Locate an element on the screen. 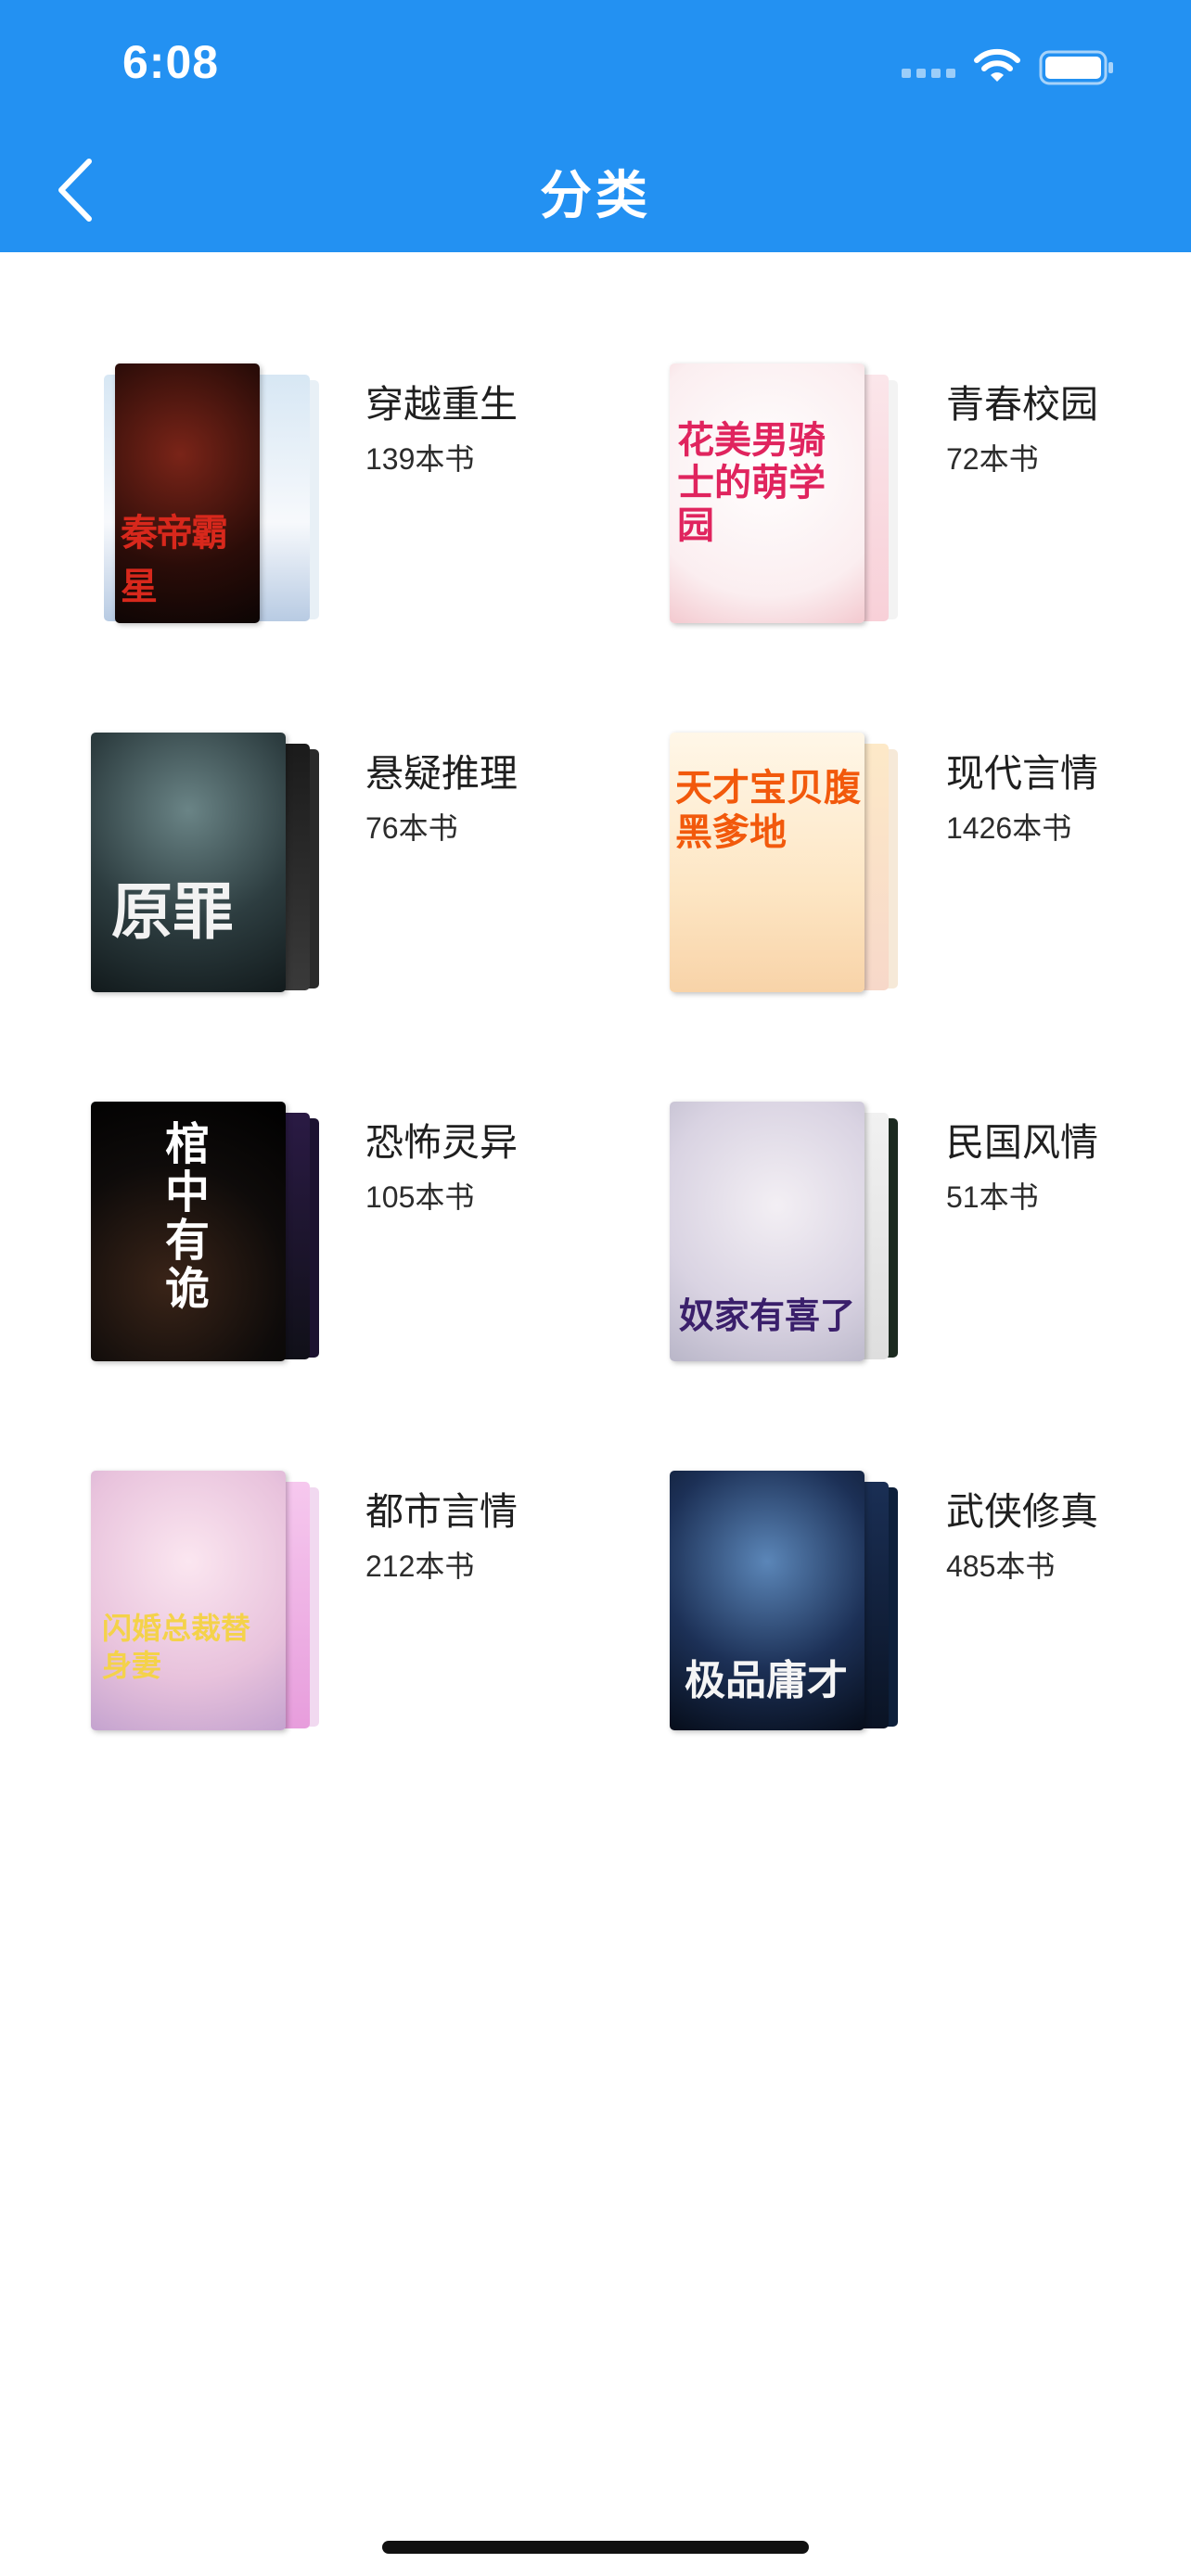 The height and width of the screenshot is (2576, 1191). nav-header: 6:08 分类 is located at coordinates (595, 126).